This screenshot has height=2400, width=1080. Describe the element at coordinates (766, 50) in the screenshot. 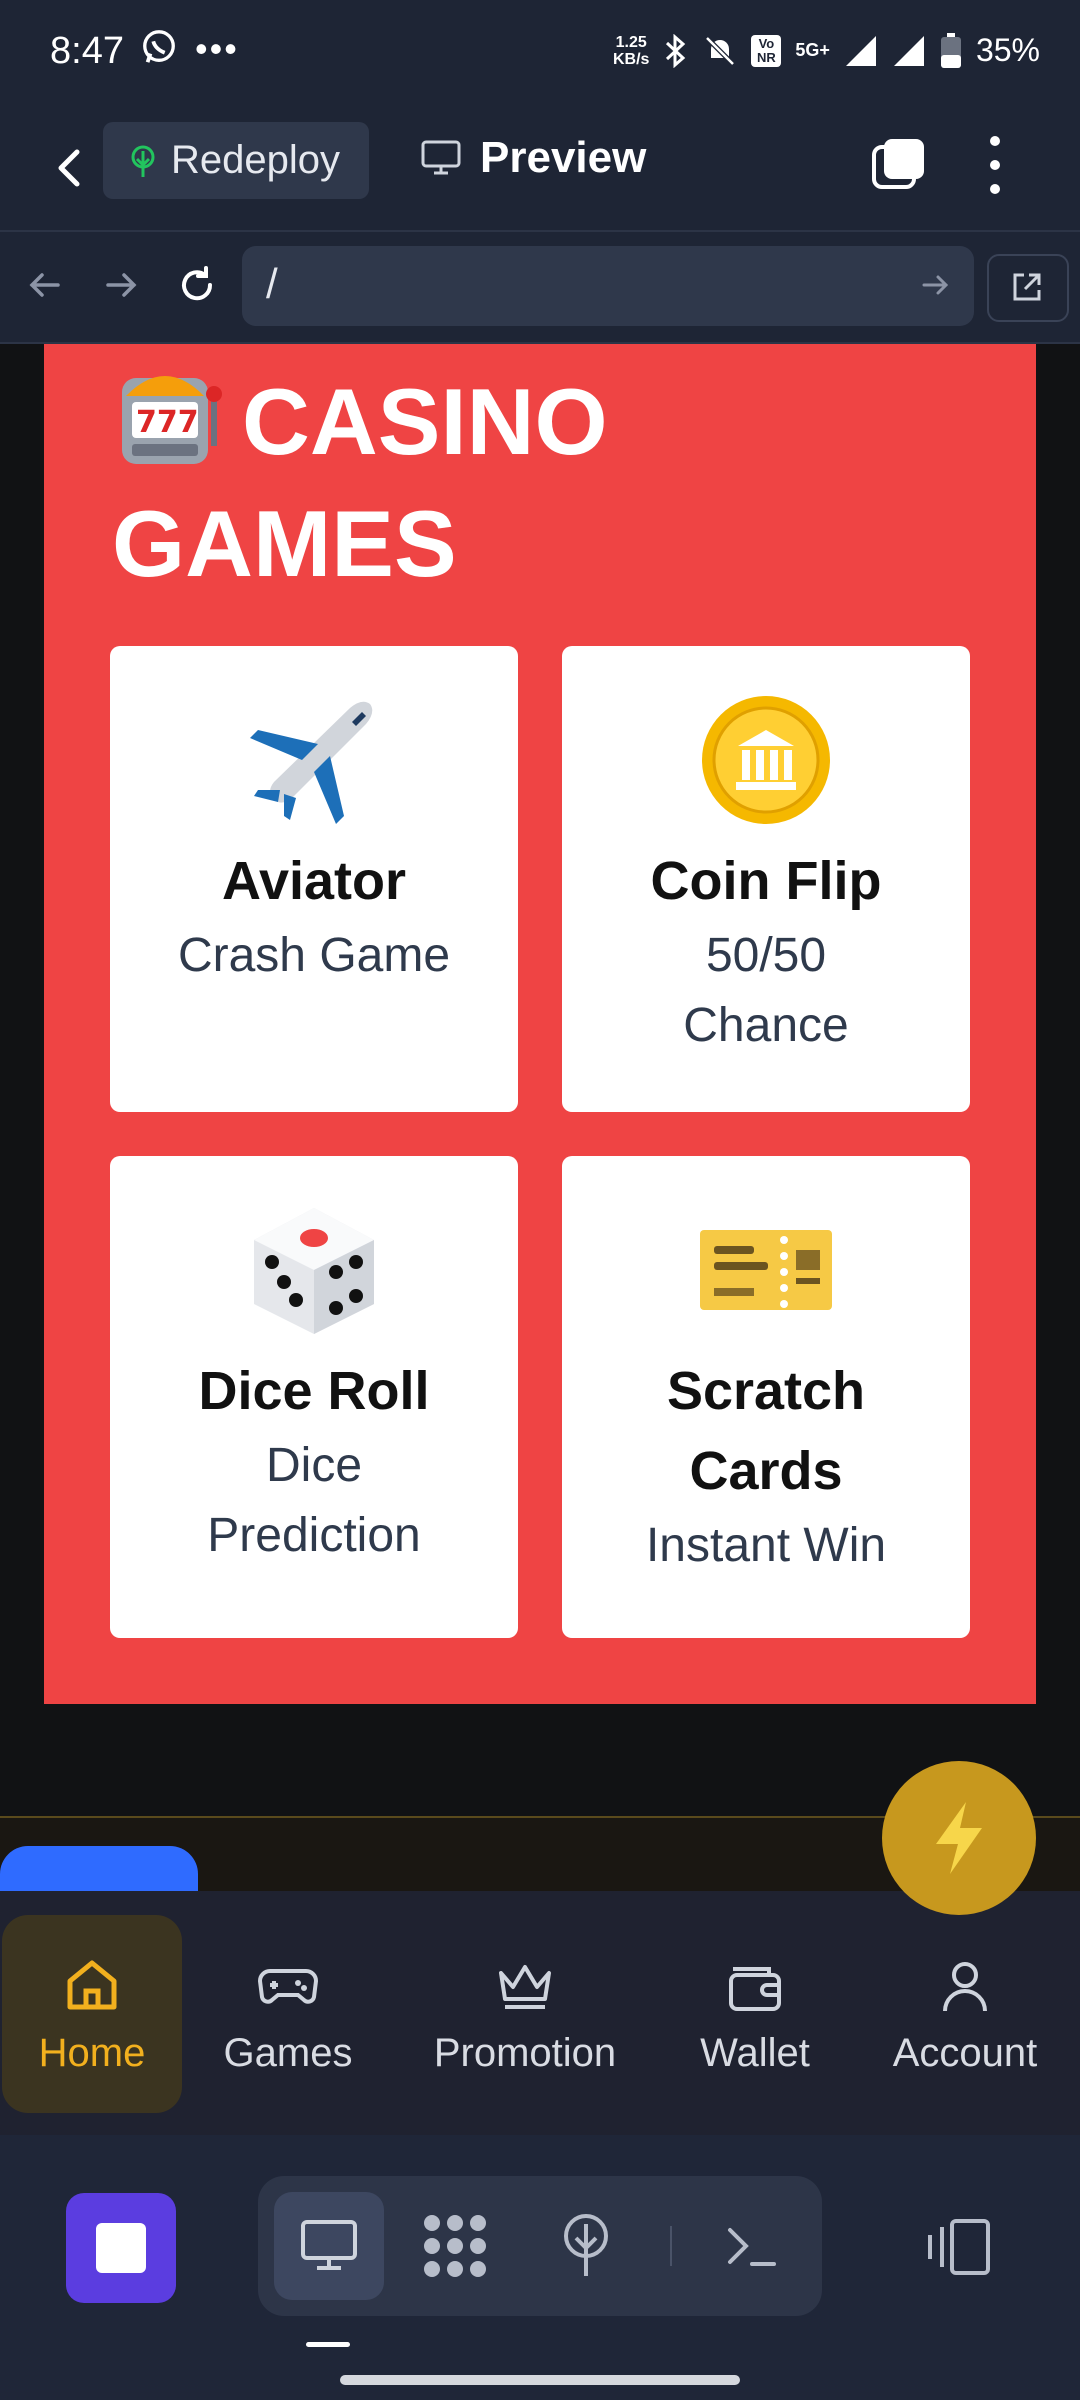

I see `volte-badge: Vo NR` at that location.